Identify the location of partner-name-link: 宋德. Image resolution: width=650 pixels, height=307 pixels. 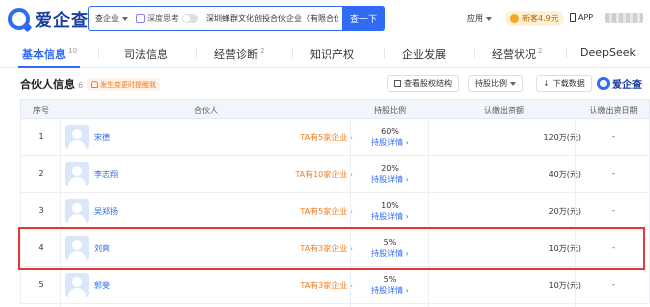
(102, 137).